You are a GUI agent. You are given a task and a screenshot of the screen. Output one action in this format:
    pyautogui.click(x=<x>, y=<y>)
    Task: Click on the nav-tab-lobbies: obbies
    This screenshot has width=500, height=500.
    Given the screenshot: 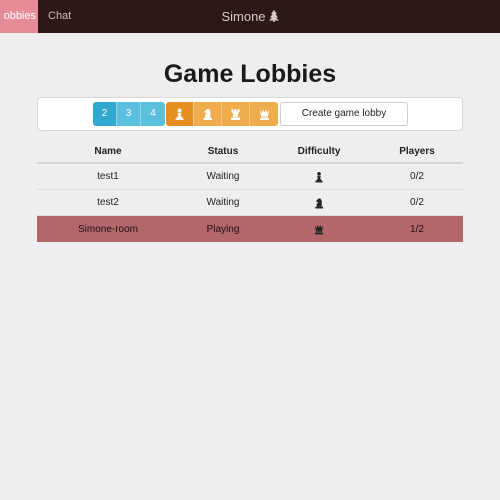 What is the action you would take?
    pyautogui.click(x=19, y=16)
    